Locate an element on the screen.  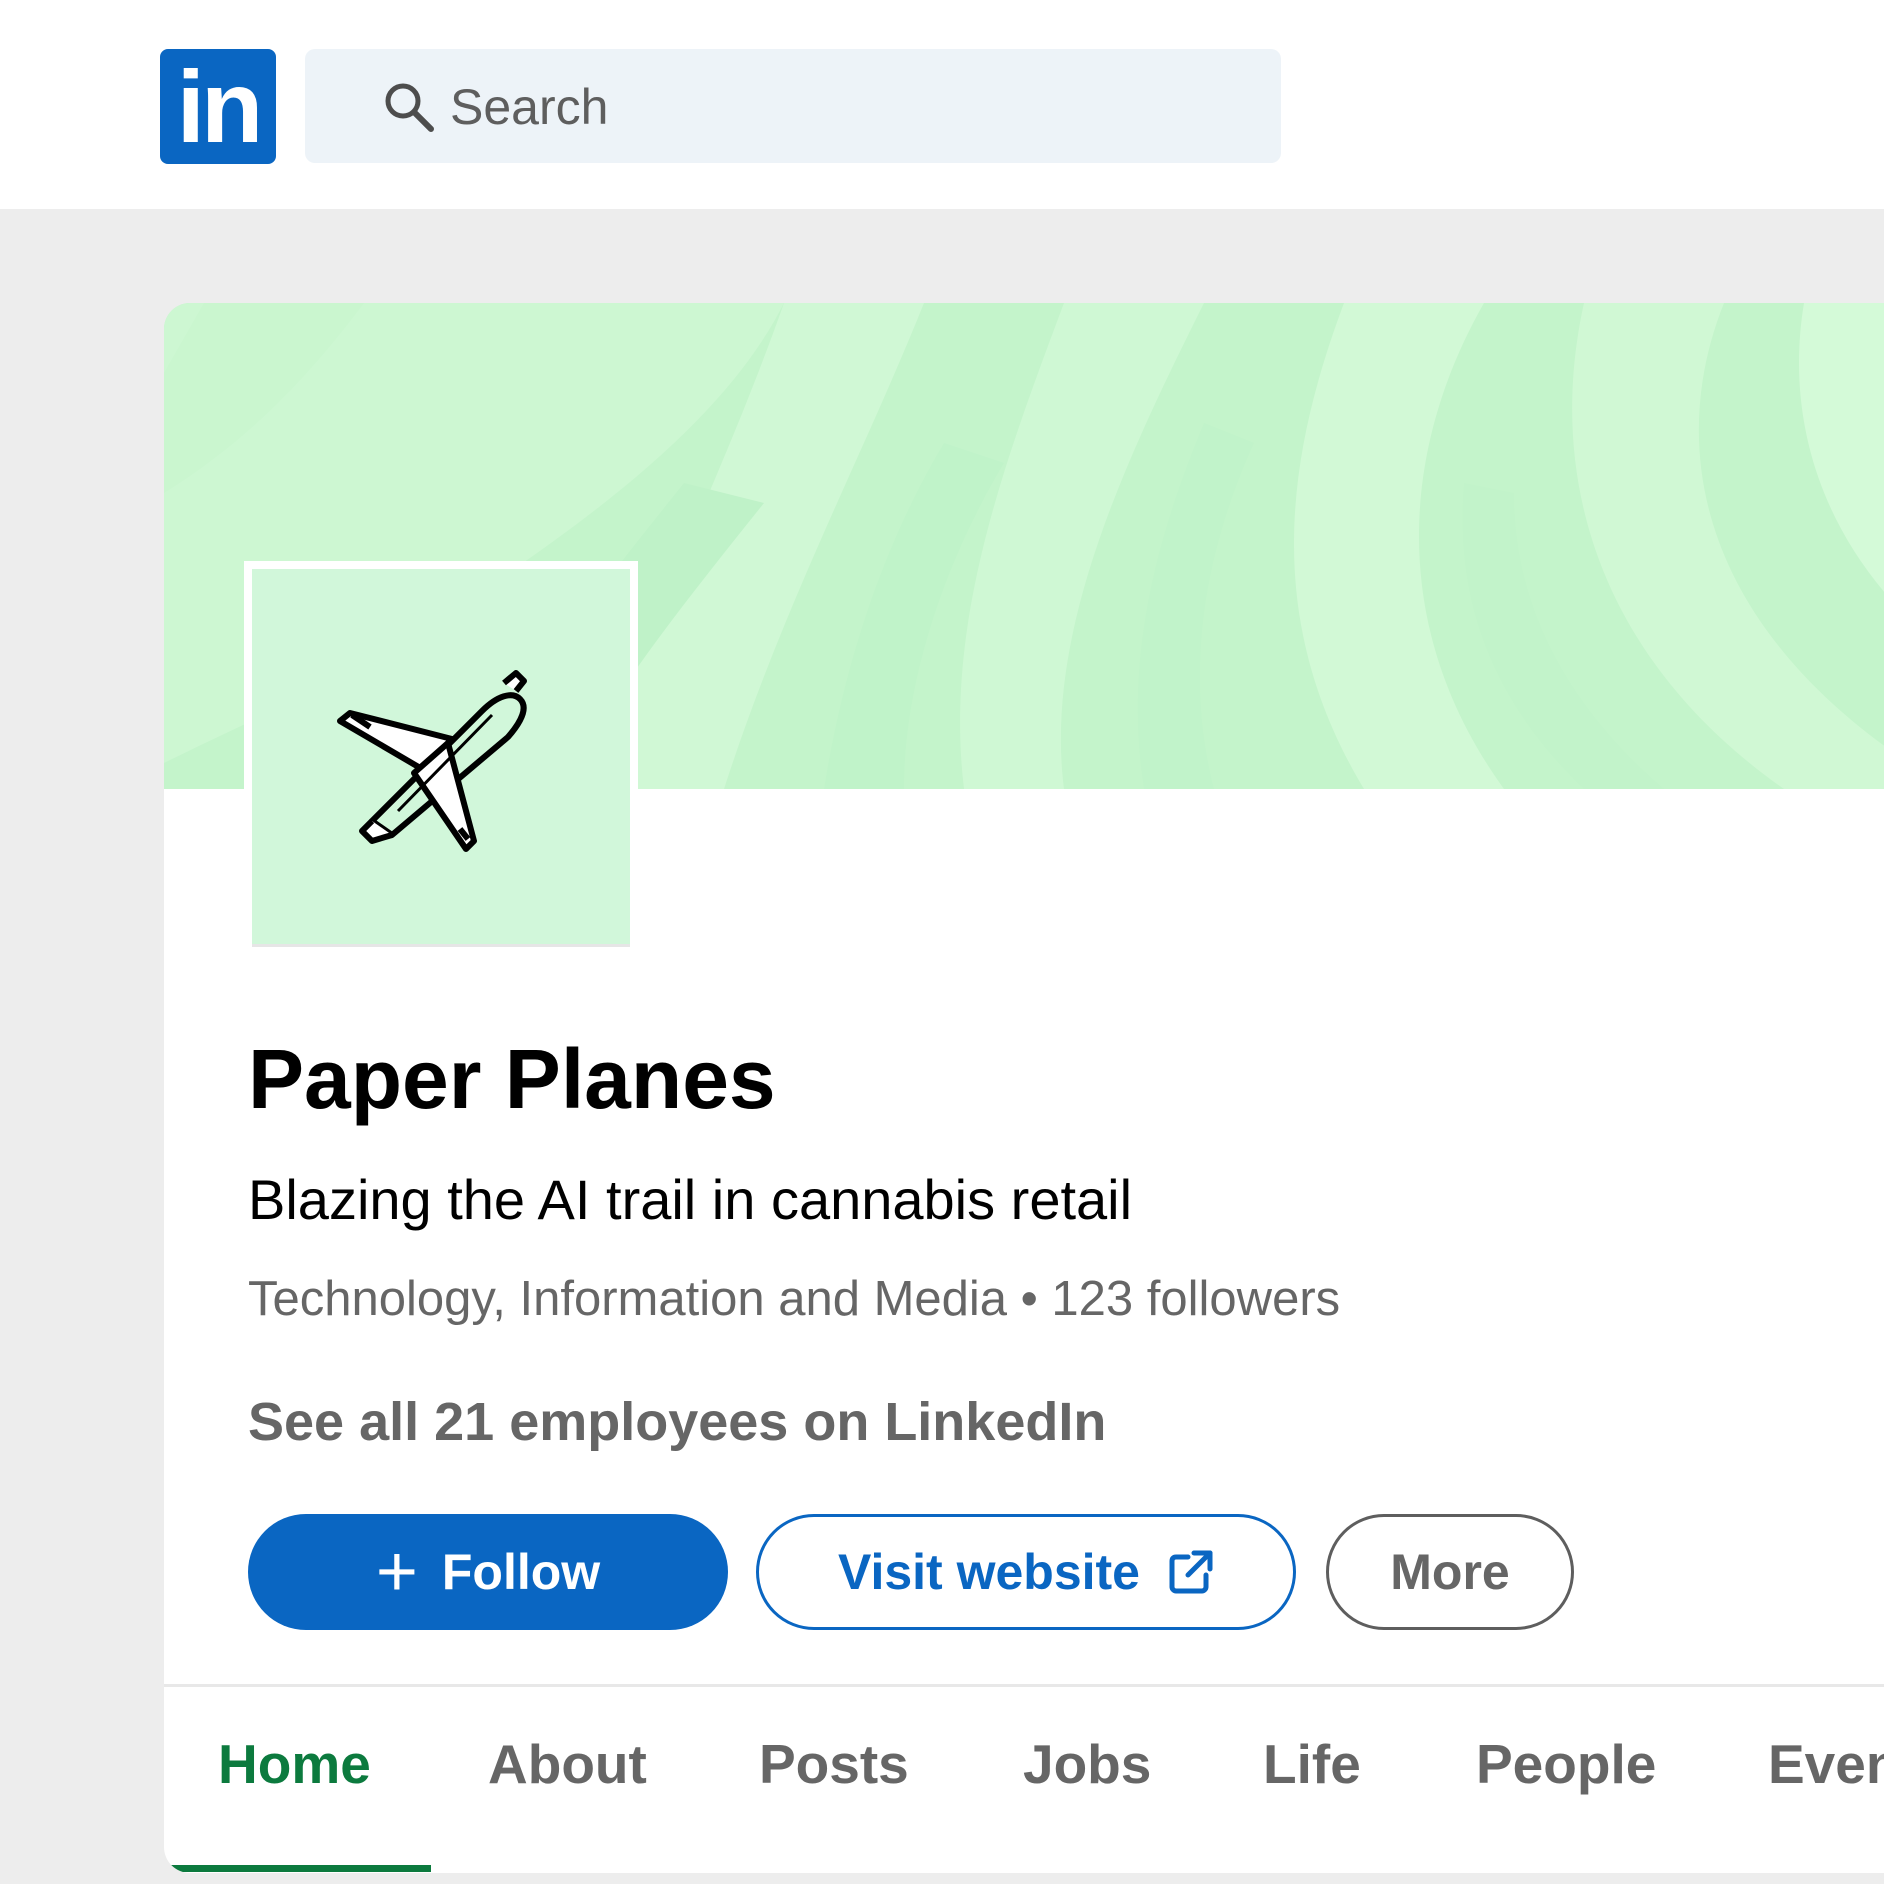
top-navigation-bar: in Search is located at coordinates (942, 104).